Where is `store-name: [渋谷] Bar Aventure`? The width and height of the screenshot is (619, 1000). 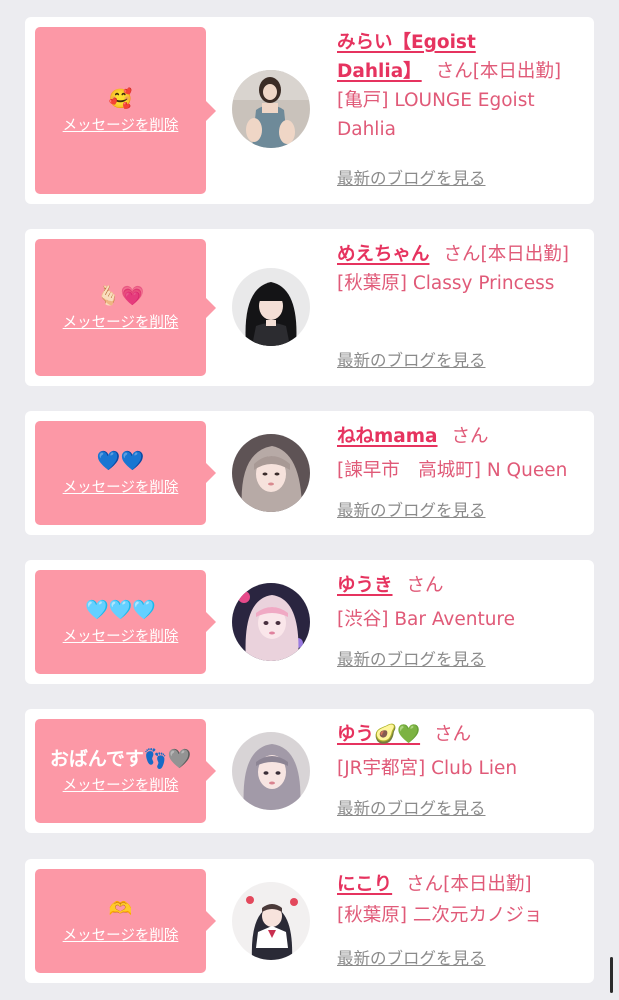 store-name: [渋谷] Bar Aventure is located at coordinates (426, 619).